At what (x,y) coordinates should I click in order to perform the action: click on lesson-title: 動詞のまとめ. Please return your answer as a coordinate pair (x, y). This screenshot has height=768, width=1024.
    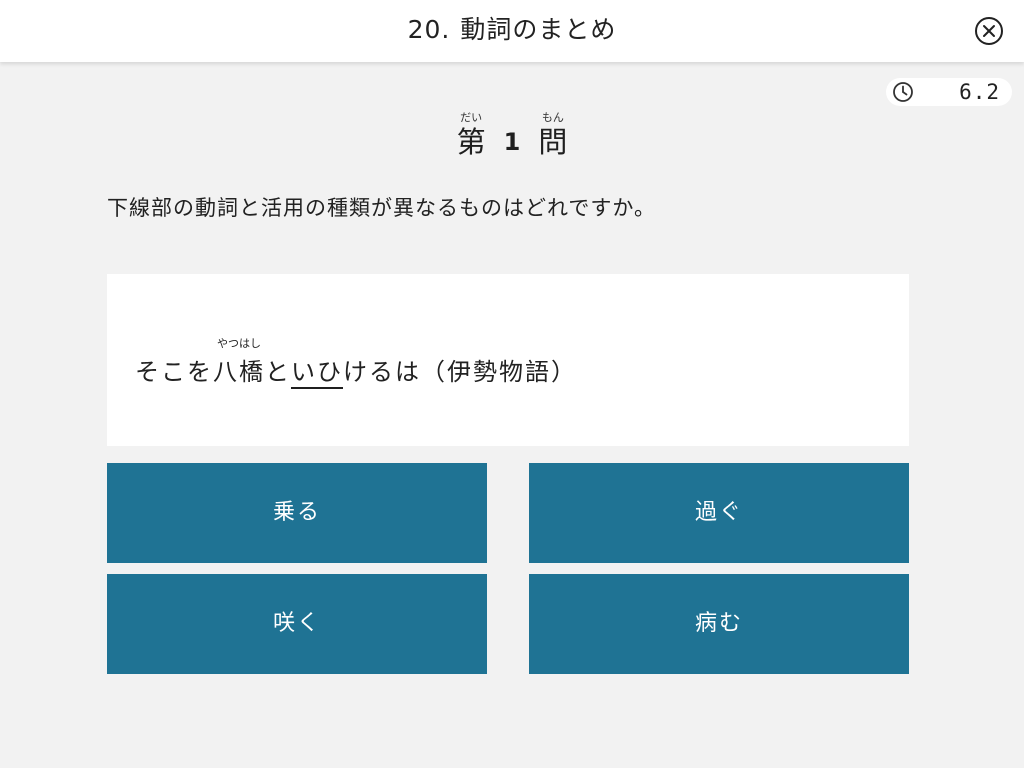
    Looking at the image, I should click on (538, 29).